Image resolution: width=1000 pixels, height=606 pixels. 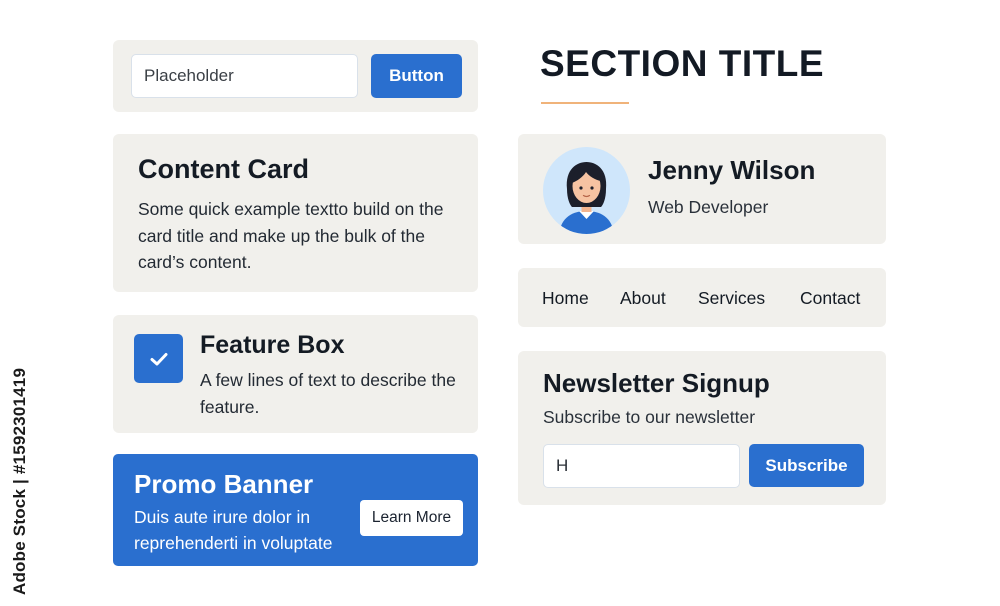 What do you see at coordinates (562, 465) in the screenshot?
I see `newsletter-input-value: H` at bounding box center [562, 465].